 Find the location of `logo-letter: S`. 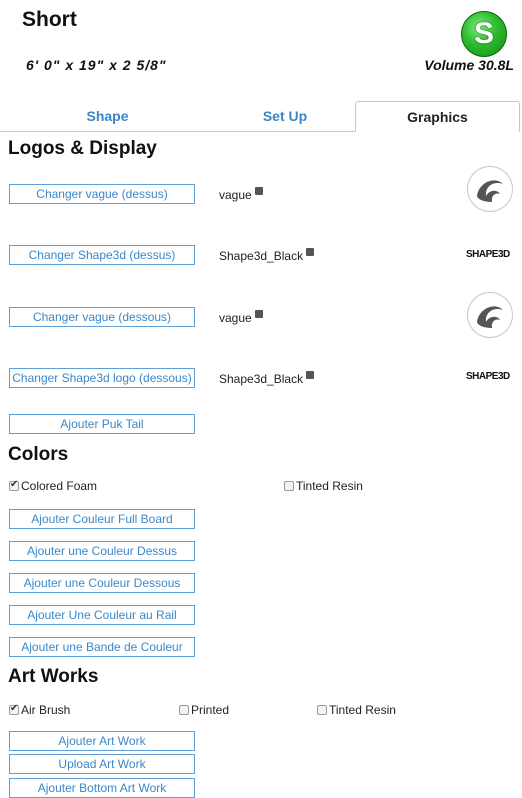

logo-letter: S is located at coordinates (483, 33).